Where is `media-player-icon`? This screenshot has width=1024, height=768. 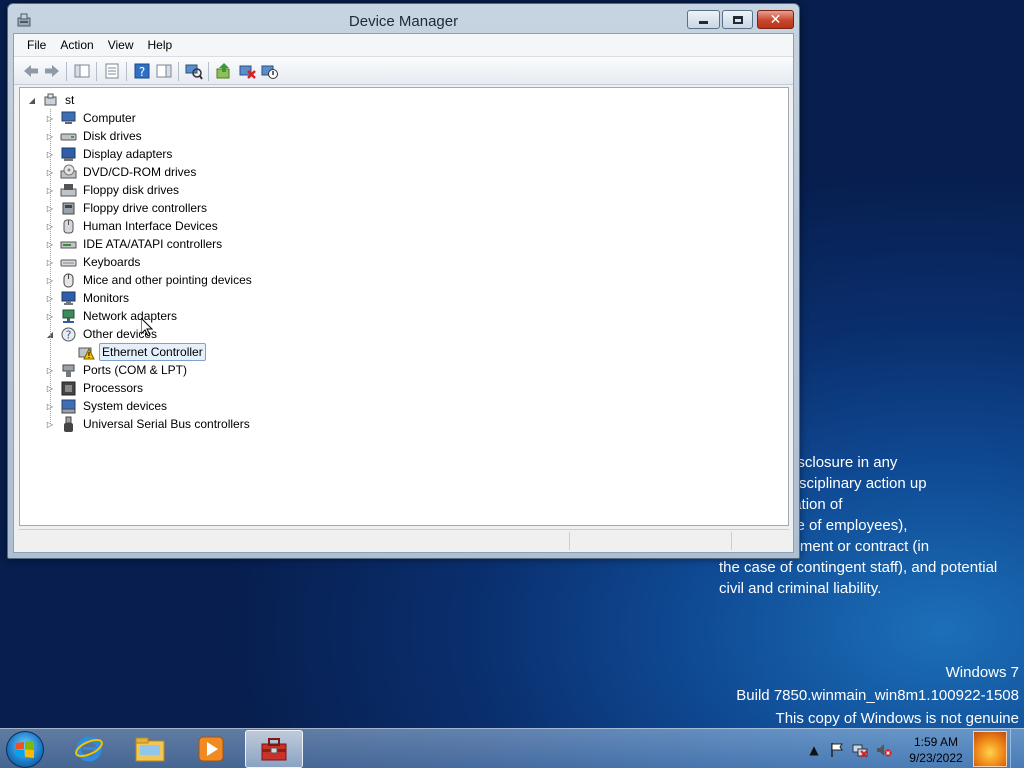 media-player-icon is located at coordinates (211, 749).